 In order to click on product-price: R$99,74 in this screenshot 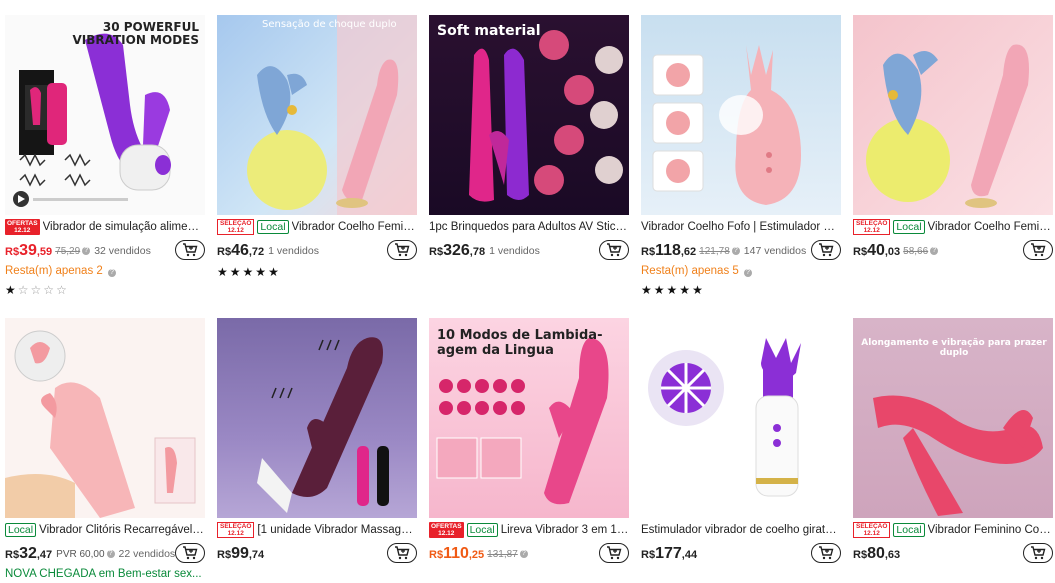, I will do `click(241, 553)`.